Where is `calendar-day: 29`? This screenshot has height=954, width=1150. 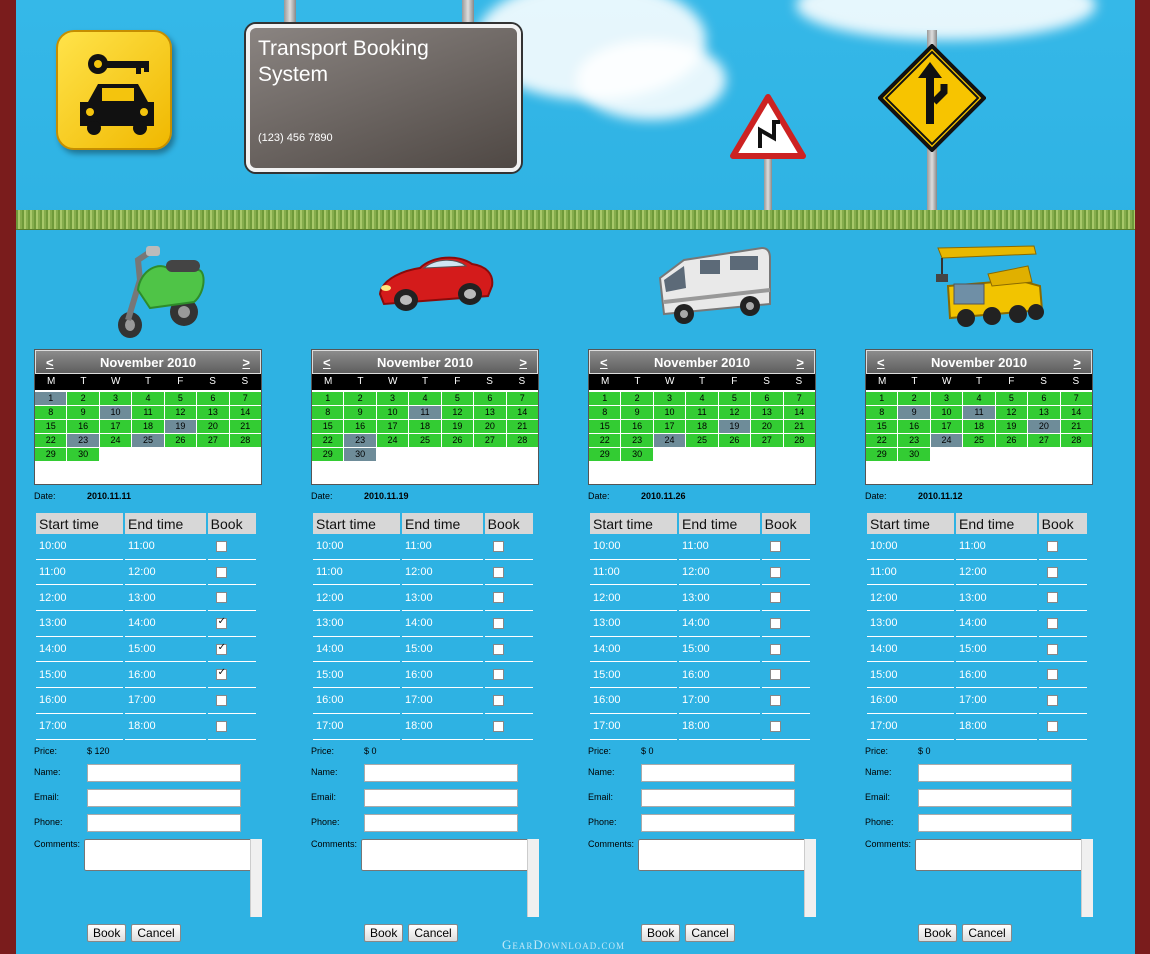 calendar-day: 29 is located at coordinates (882, 455).